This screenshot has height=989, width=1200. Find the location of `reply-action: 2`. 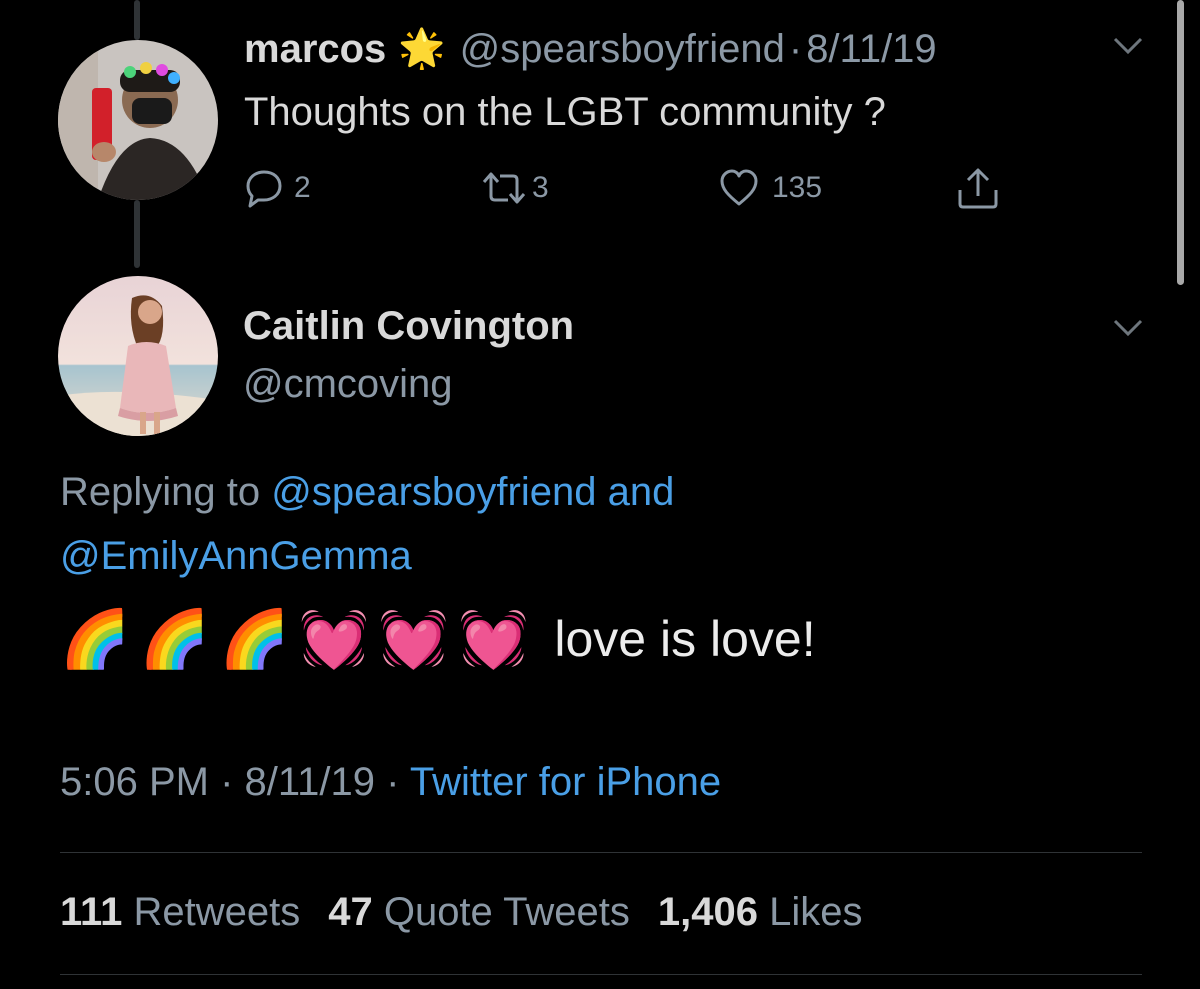

reply-action: 2 is located at coordinates (277, 188).